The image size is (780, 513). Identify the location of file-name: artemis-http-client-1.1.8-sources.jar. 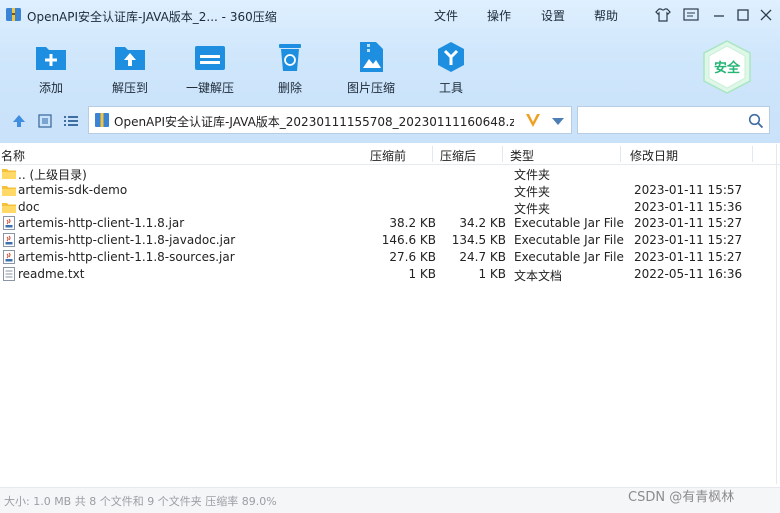
(126, 257).